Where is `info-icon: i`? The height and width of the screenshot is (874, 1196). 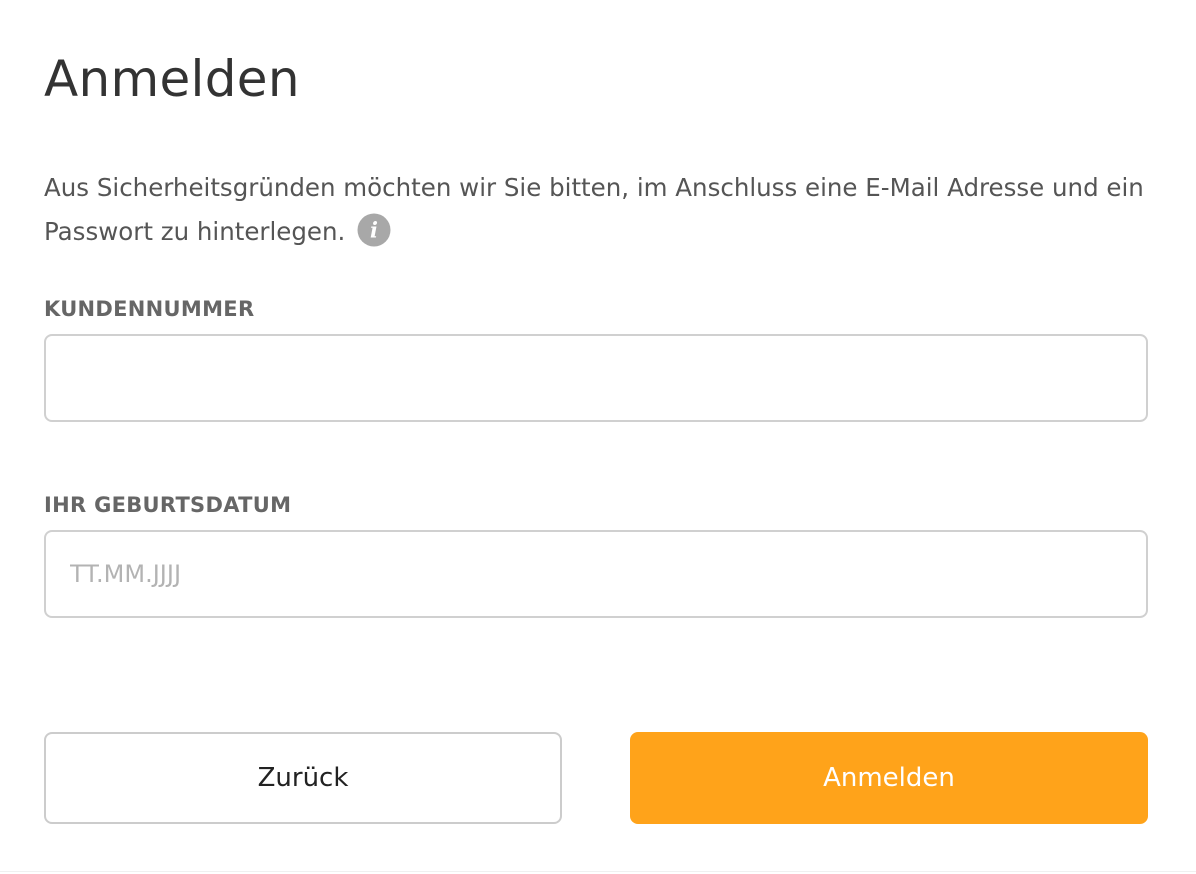 info-icon: i is located at coordinates (374, 230).